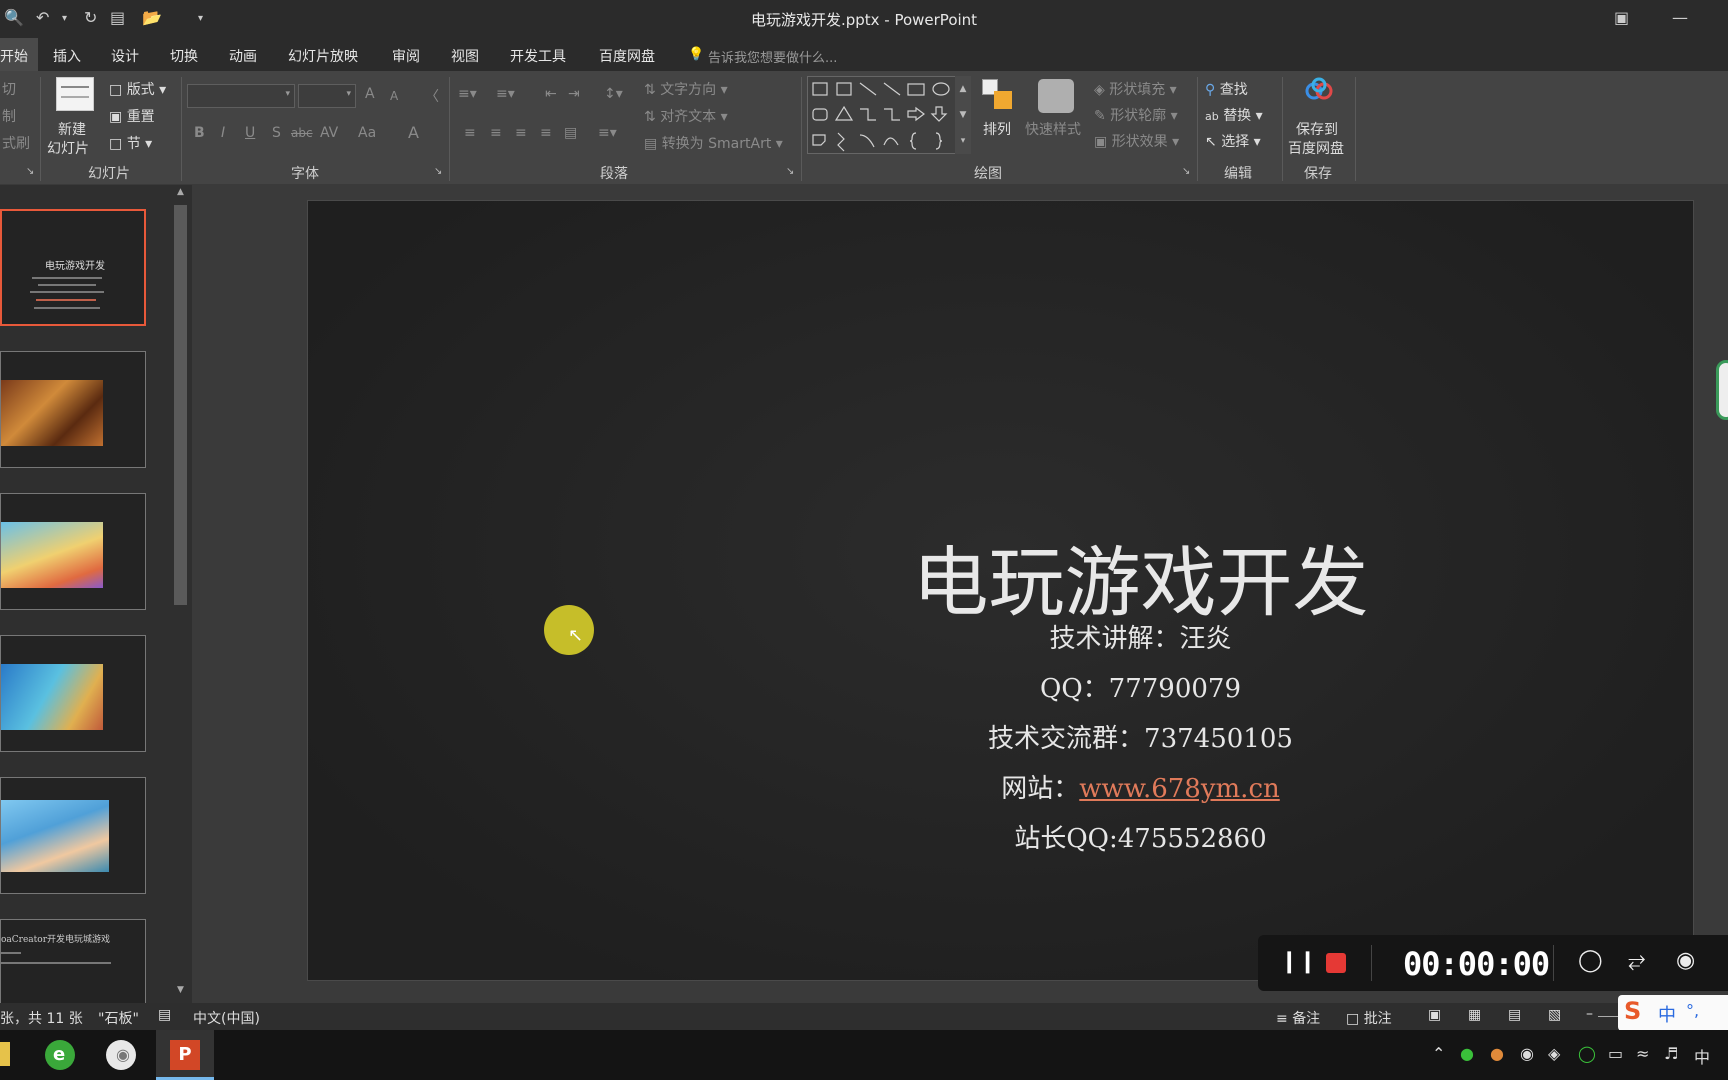  Describe the element at coordinates (180, 405) in the screenshot. I see `scrollbar-thumb` at that location.